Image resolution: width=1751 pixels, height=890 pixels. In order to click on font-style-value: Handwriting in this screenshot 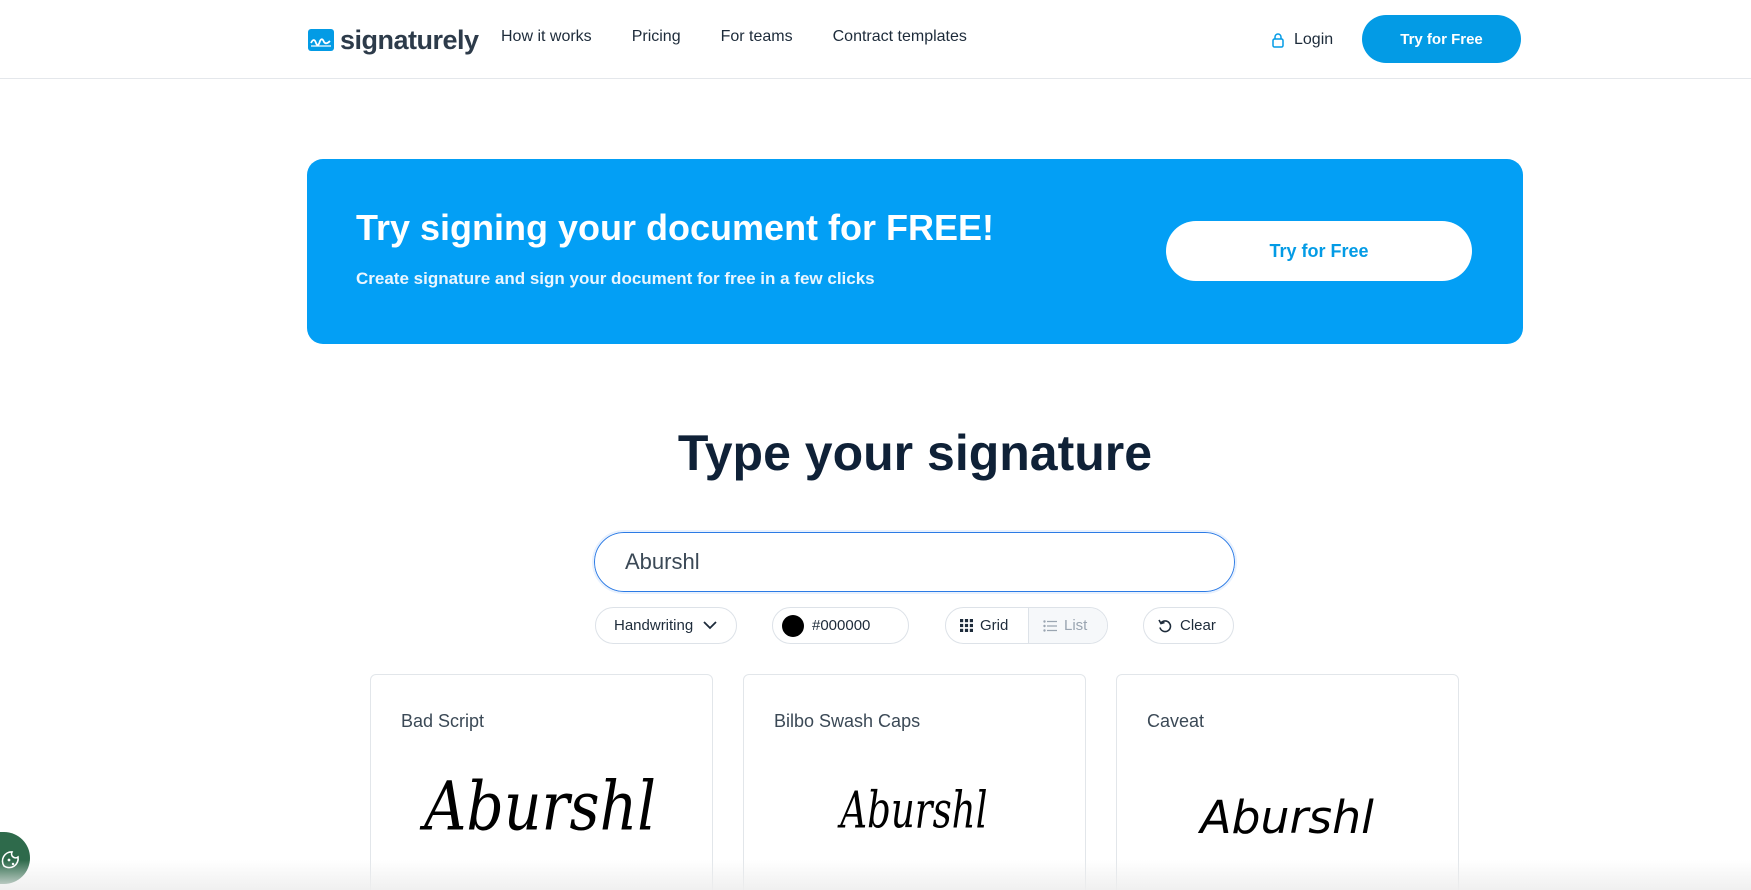, I will do `click(654, 625)`.